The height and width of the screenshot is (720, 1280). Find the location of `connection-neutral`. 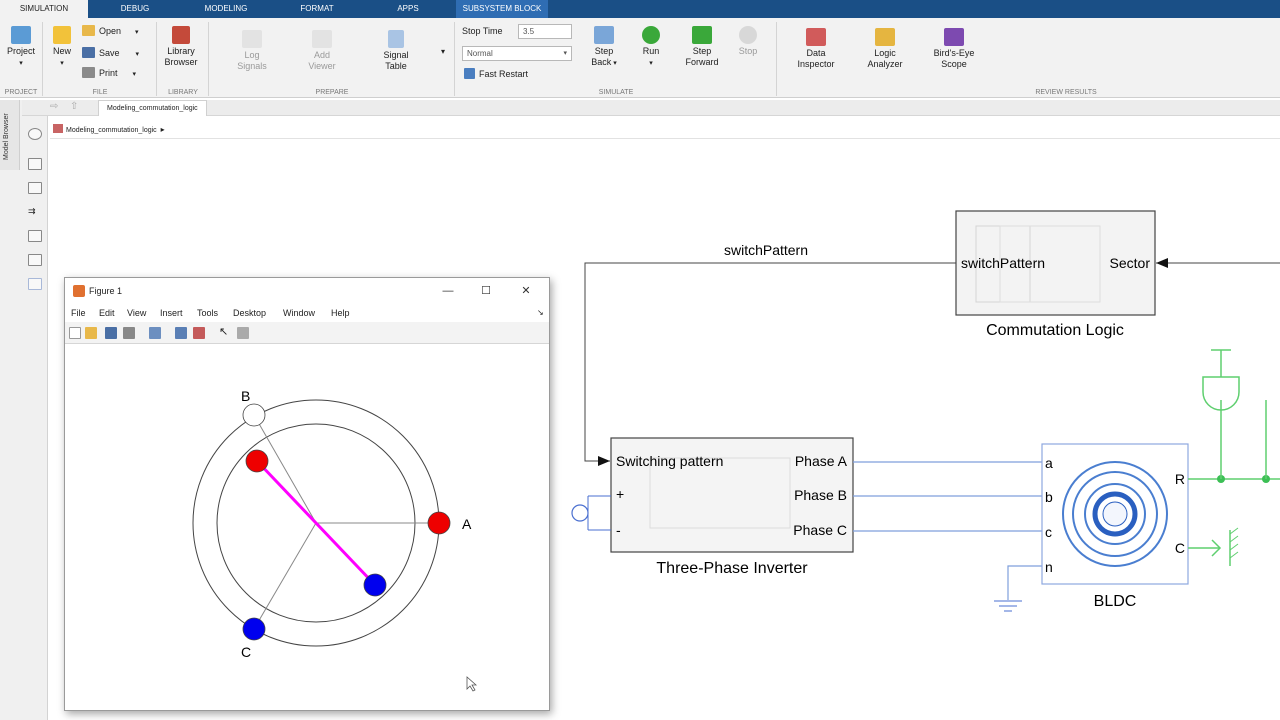

connection-neutral is located at coordinates (1024, 582).